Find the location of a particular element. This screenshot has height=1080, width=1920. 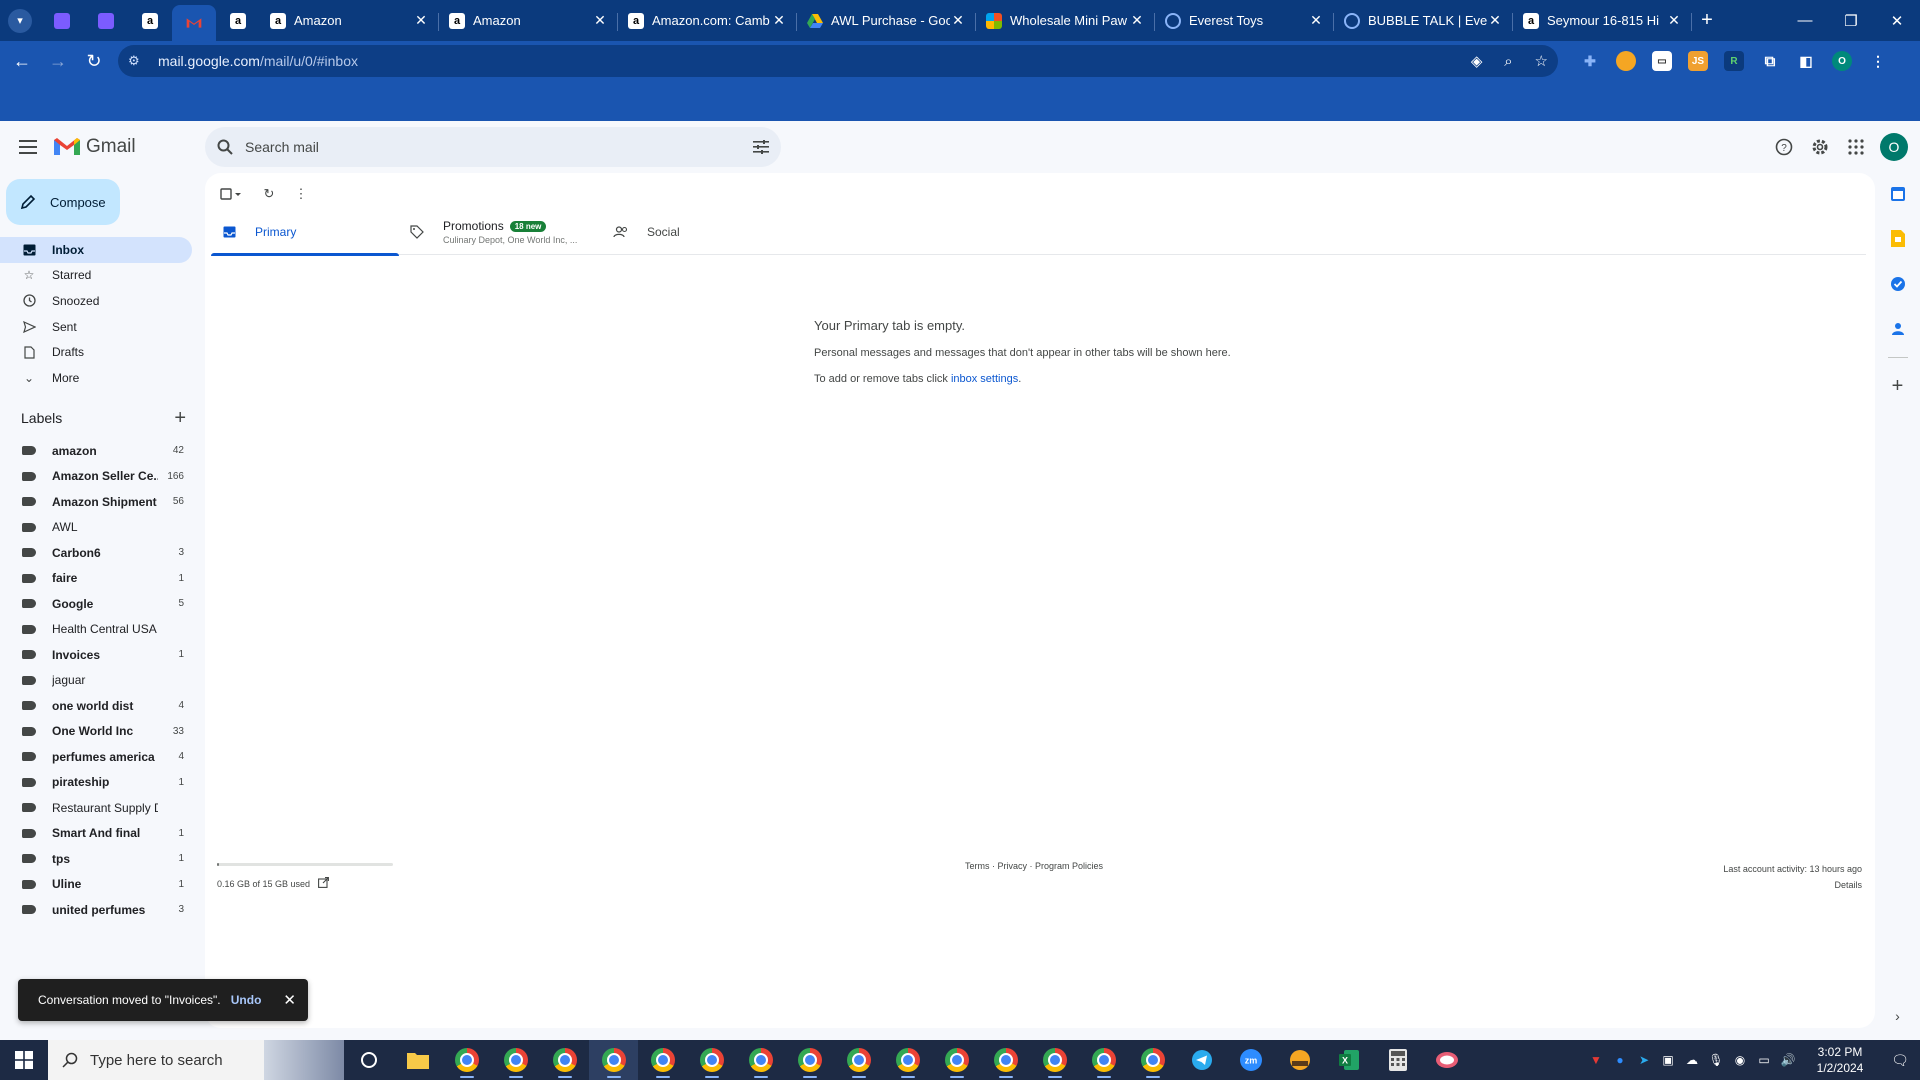

help-icon: ? is located at coordinates (1784, 147).